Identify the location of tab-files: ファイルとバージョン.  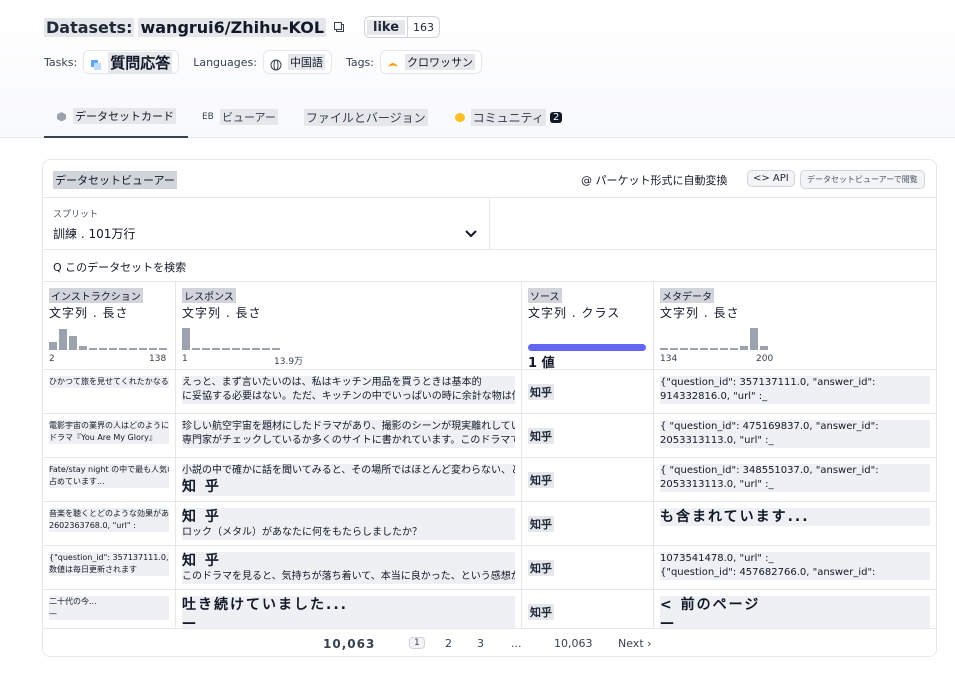
(366, 117).